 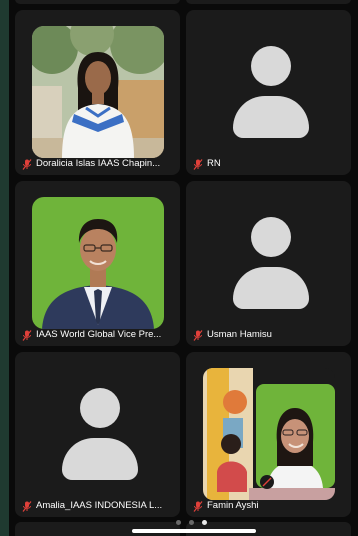 What do you see at coordinates (239, 334) in the screenshot?
I see `participant-name: Usman Hamisu` at bounding box center [239, 334].